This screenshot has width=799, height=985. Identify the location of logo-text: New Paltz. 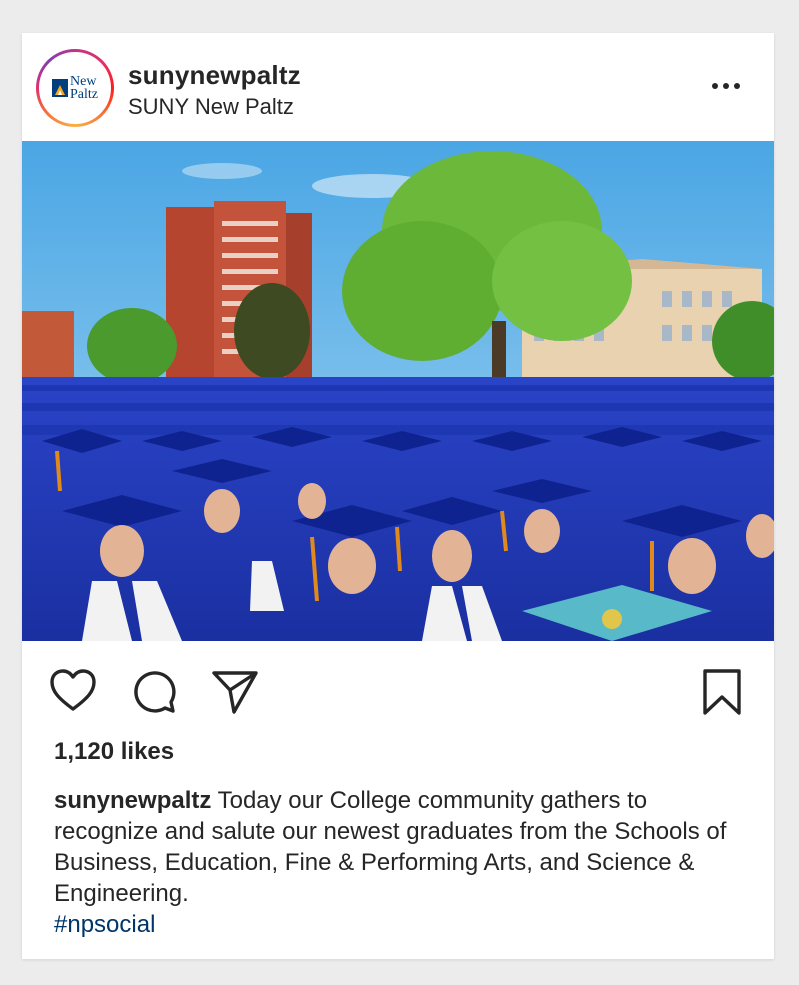
(84, 88).